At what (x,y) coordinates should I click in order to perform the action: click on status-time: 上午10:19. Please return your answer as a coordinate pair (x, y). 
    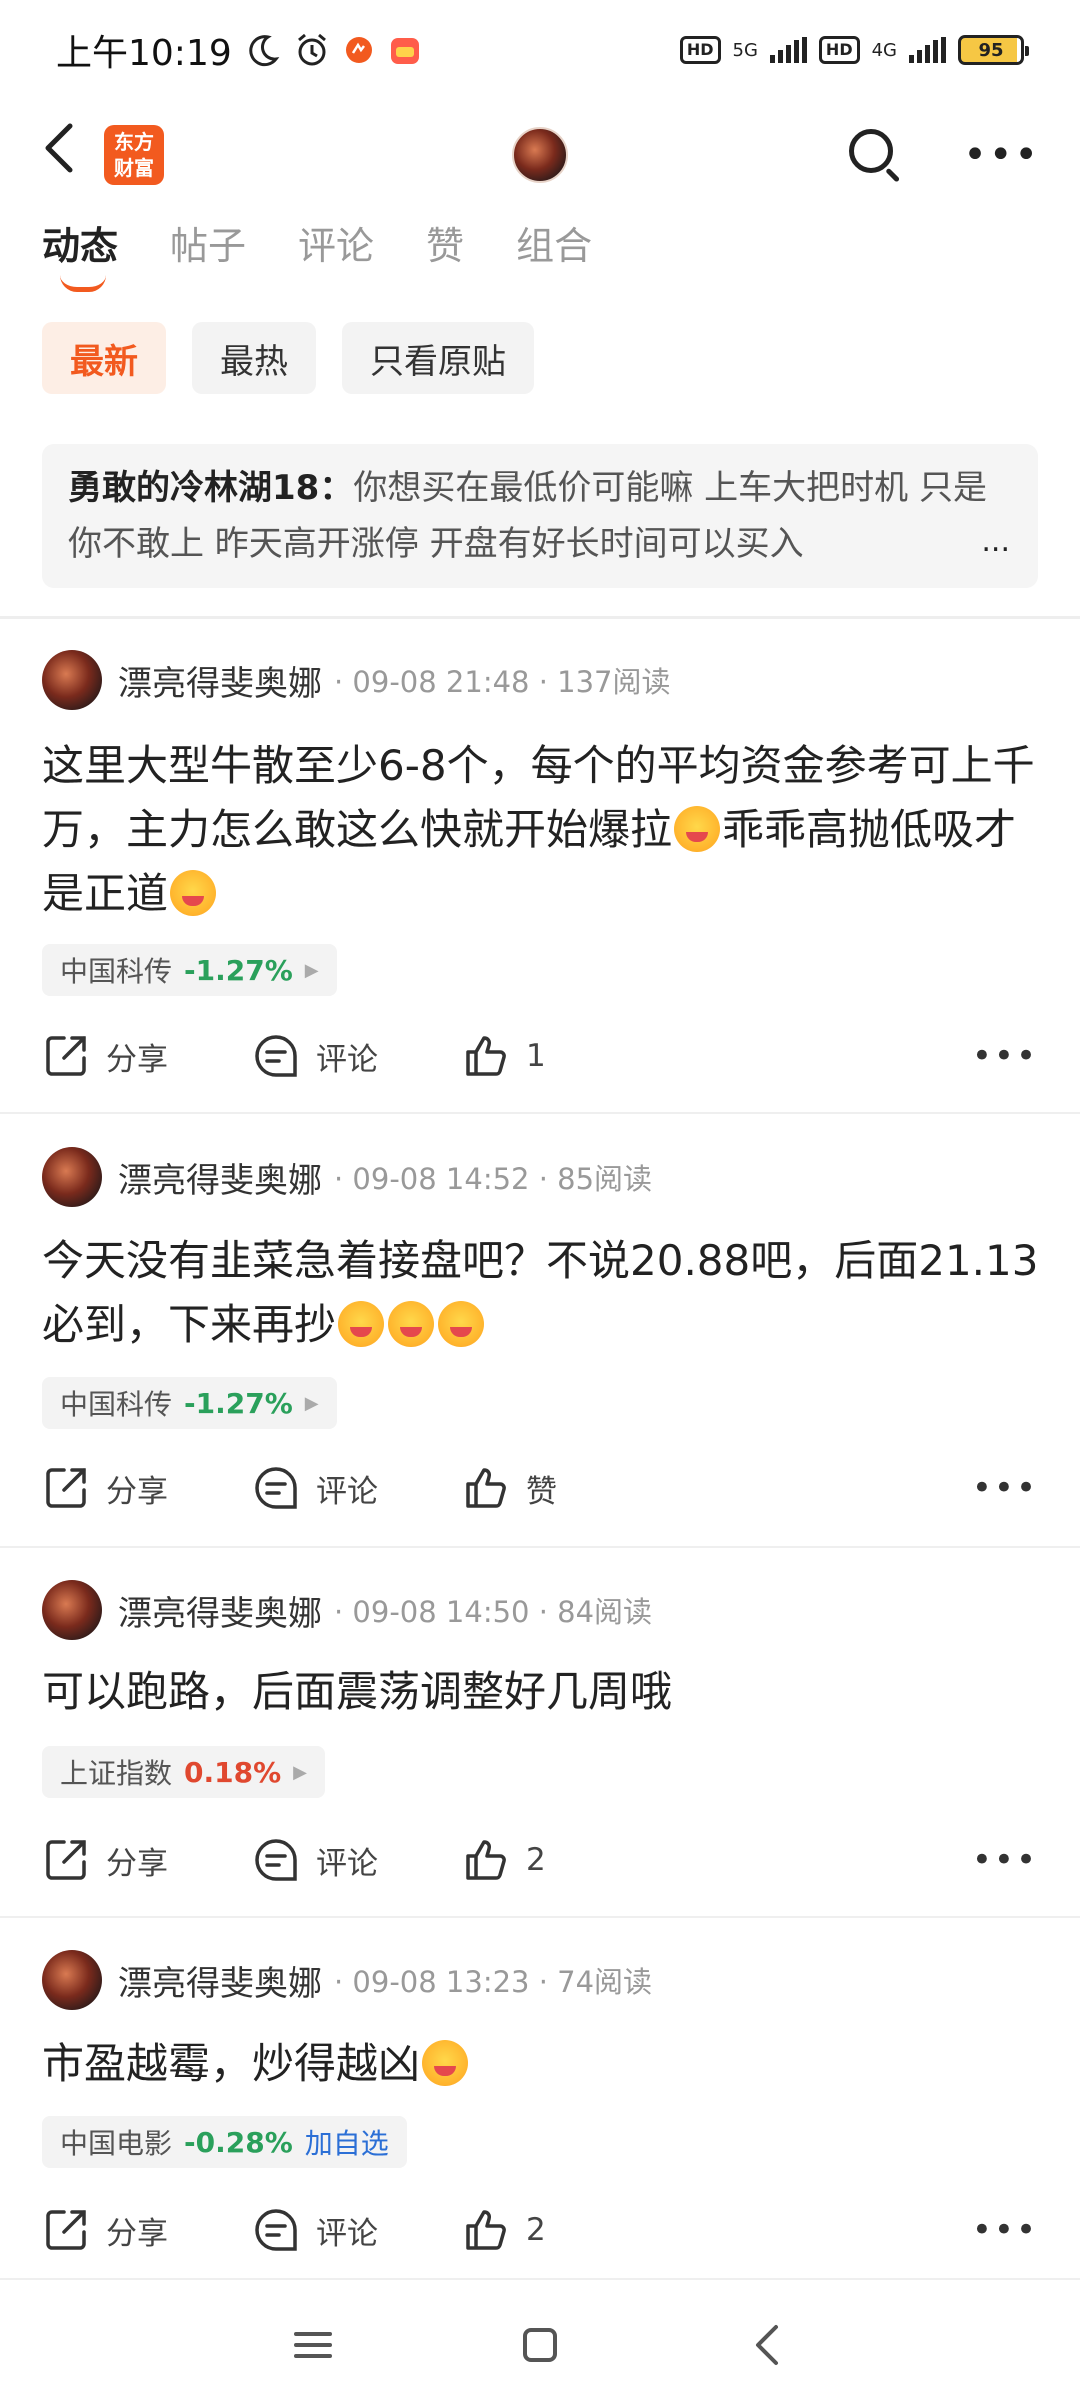
    Looking at the image, I should click on (144, 53).